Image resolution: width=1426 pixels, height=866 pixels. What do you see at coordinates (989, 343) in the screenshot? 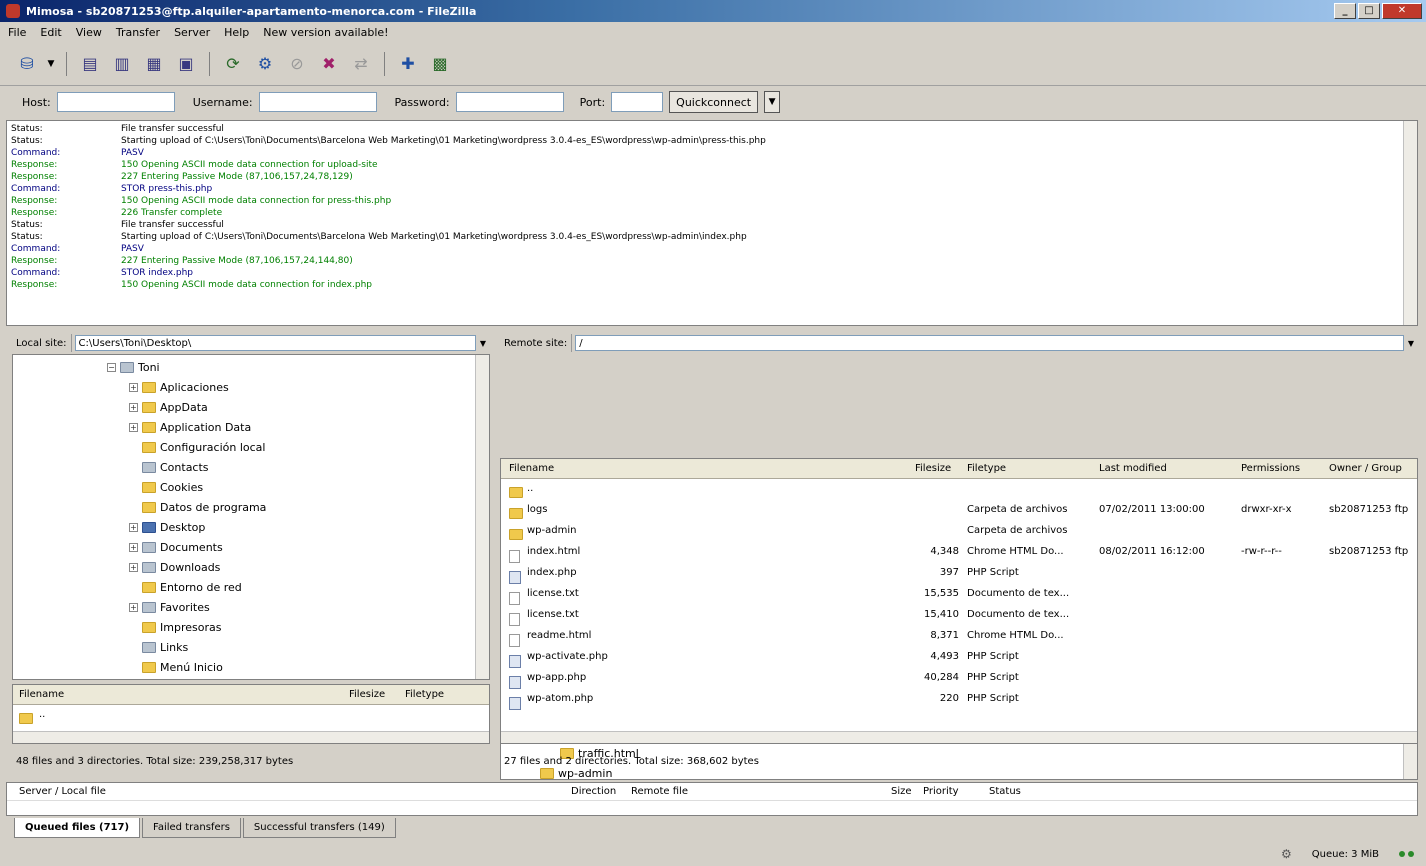
I see `remote-path-input: /` at bounding box center [989, 343].